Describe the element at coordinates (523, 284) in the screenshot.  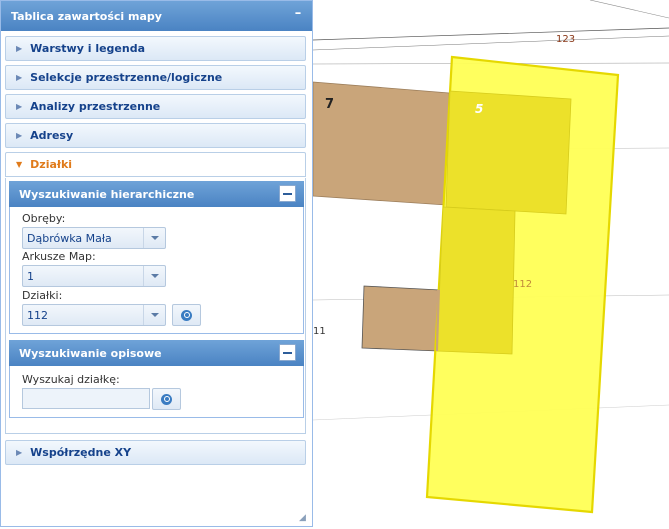
I see `parcel-label-112: 112` at that location.